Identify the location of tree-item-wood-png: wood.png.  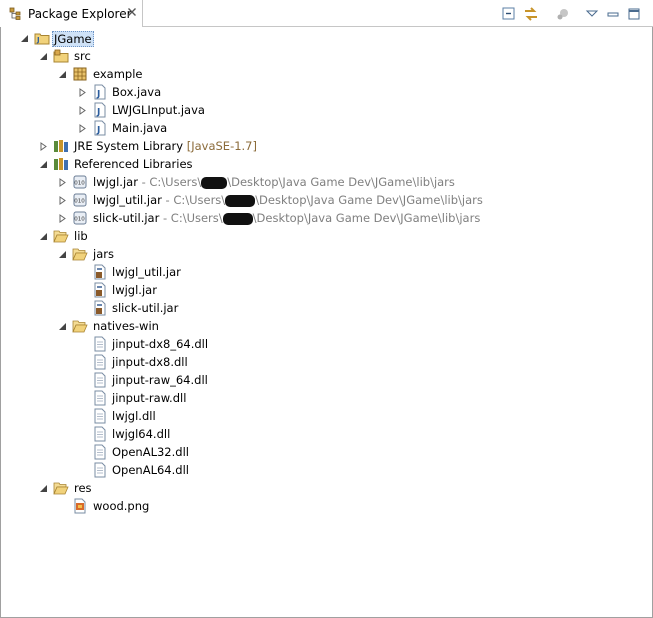
(326, 506).